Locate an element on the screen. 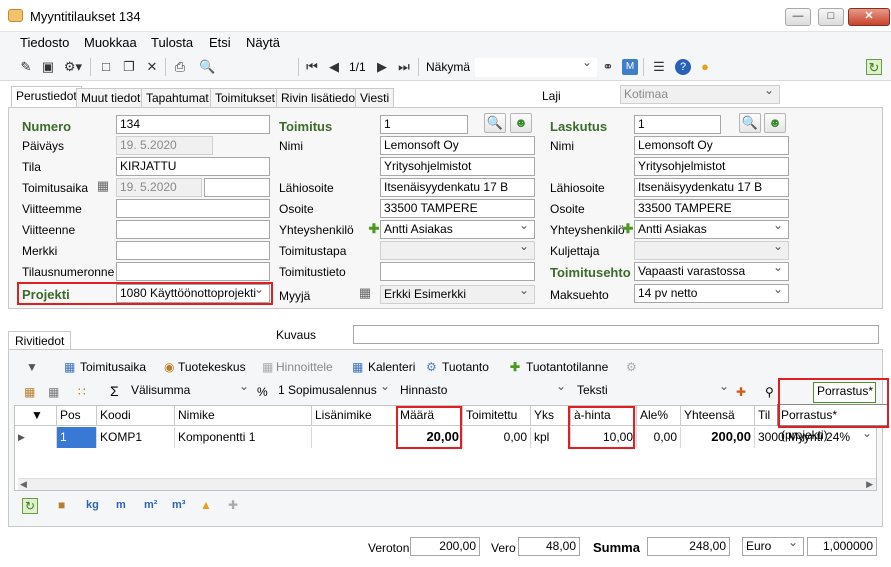 This screenshot has height=567, width=891. toimitus-nimi2-field: Yritysohjelmistot is located at coordinates (457, 166).